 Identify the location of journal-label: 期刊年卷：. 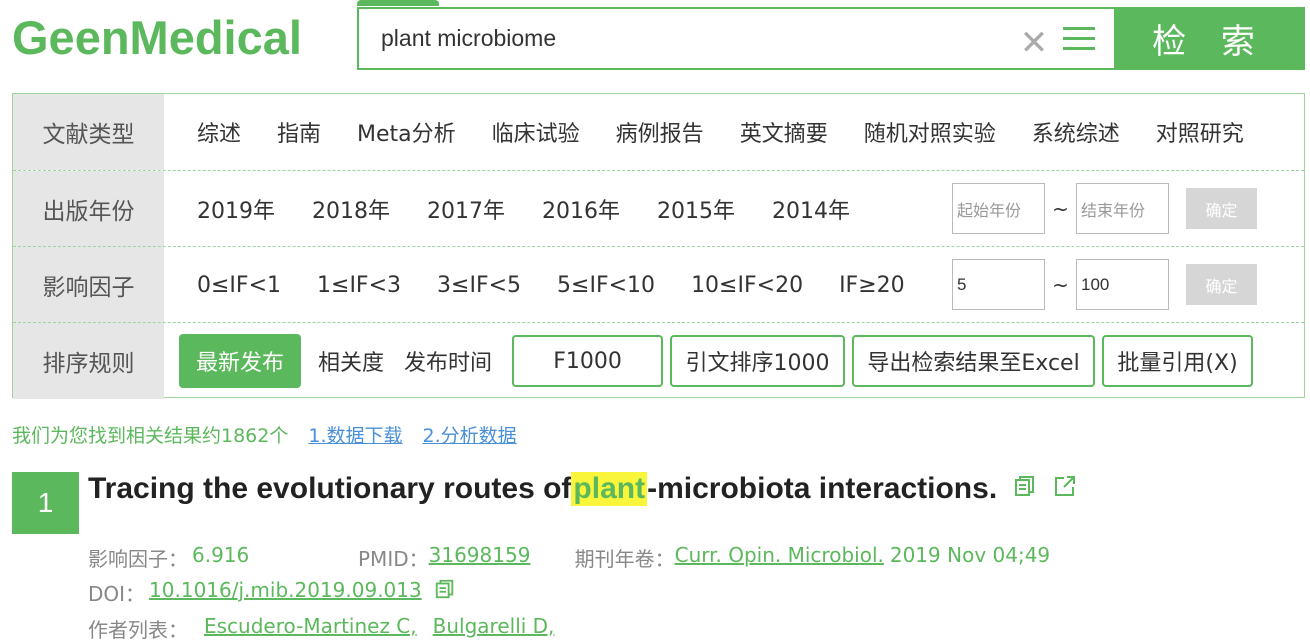
(624, 559).